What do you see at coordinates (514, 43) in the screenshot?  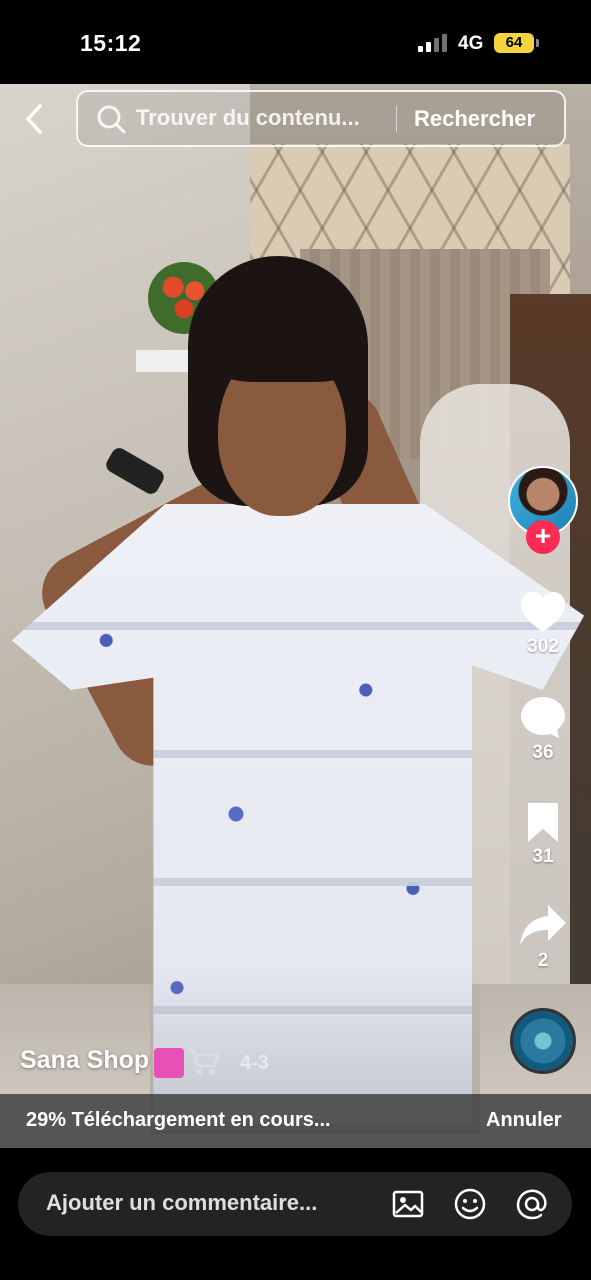 I see `battery-icon: 64` at bounding box center [514, 43].